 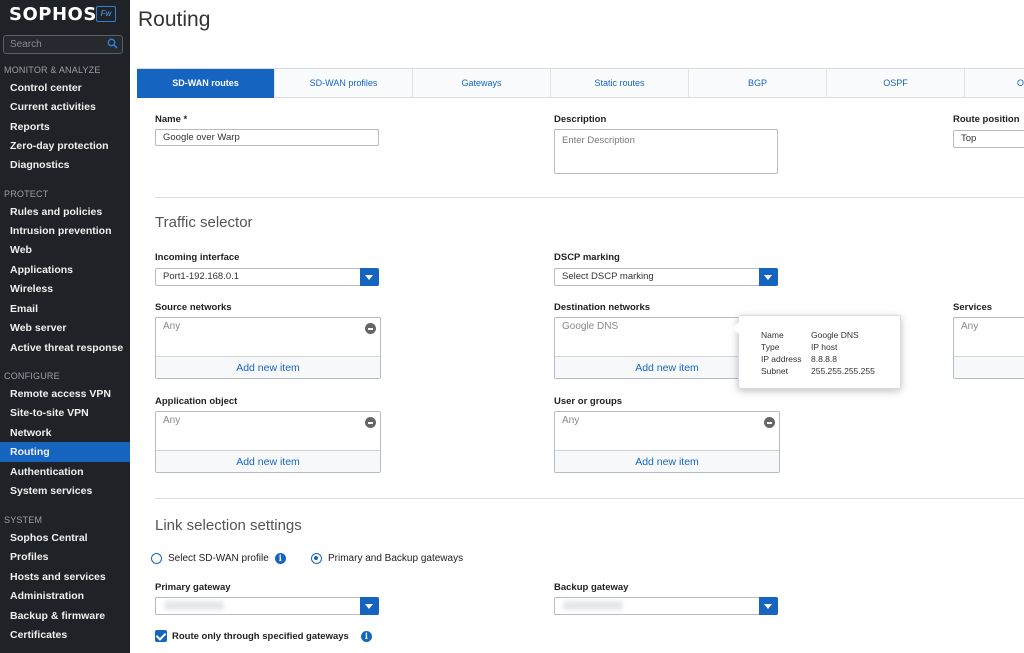 What do you see at coordinates (65, 328) in the screenshot?
I see `sidebar-item-web-server: Web server` at bounding box center [65, 328].